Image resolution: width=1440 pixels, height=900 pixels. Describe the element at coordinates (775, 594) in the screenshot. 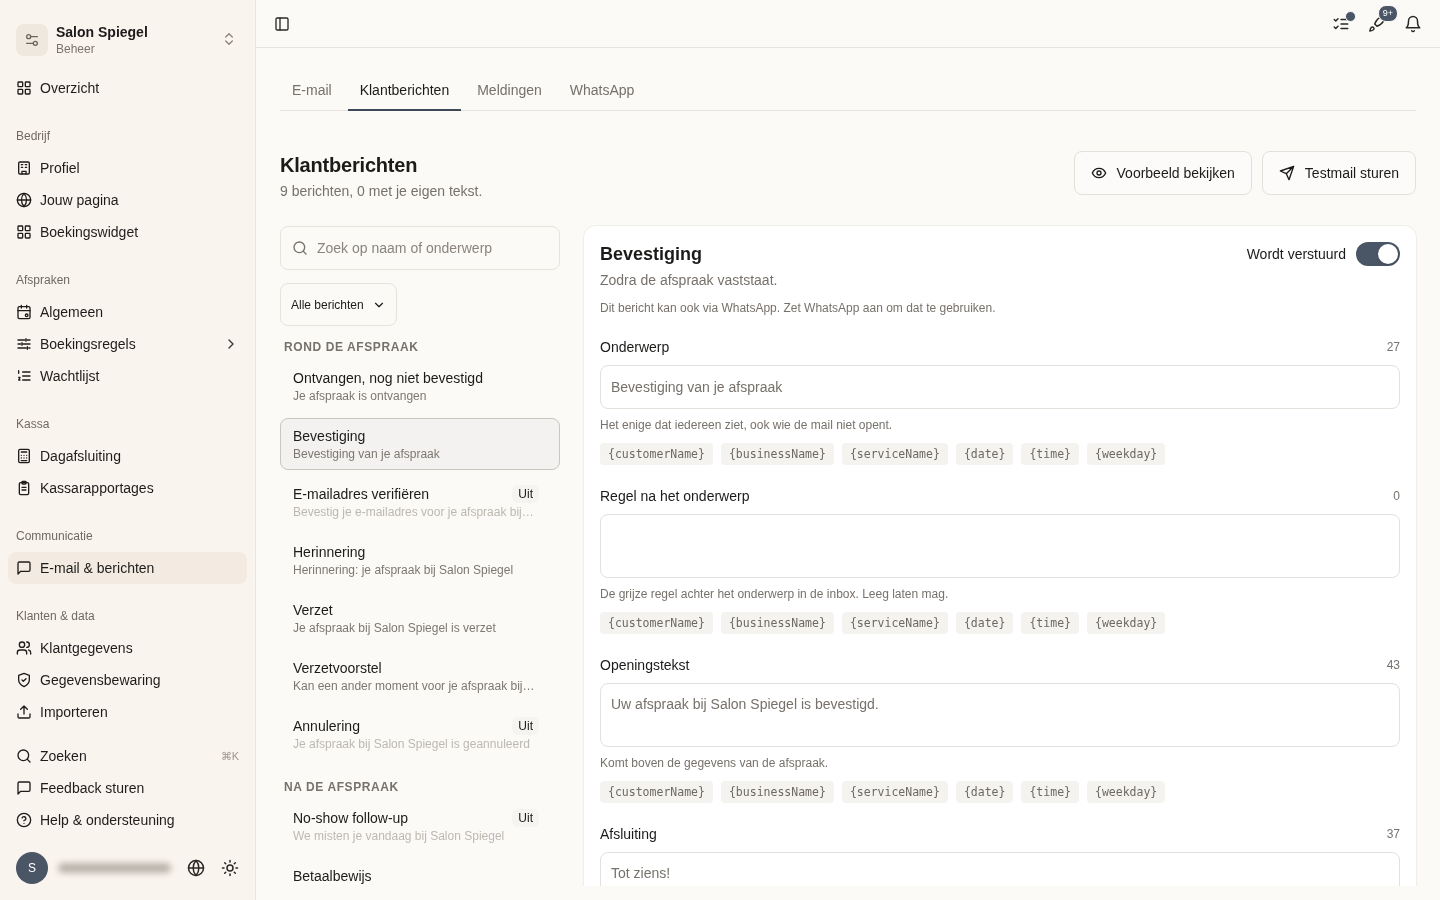

I see `field-hint: De grijze regel achter het onderwerp in de inbox. Leeg laten mag.` at that location.